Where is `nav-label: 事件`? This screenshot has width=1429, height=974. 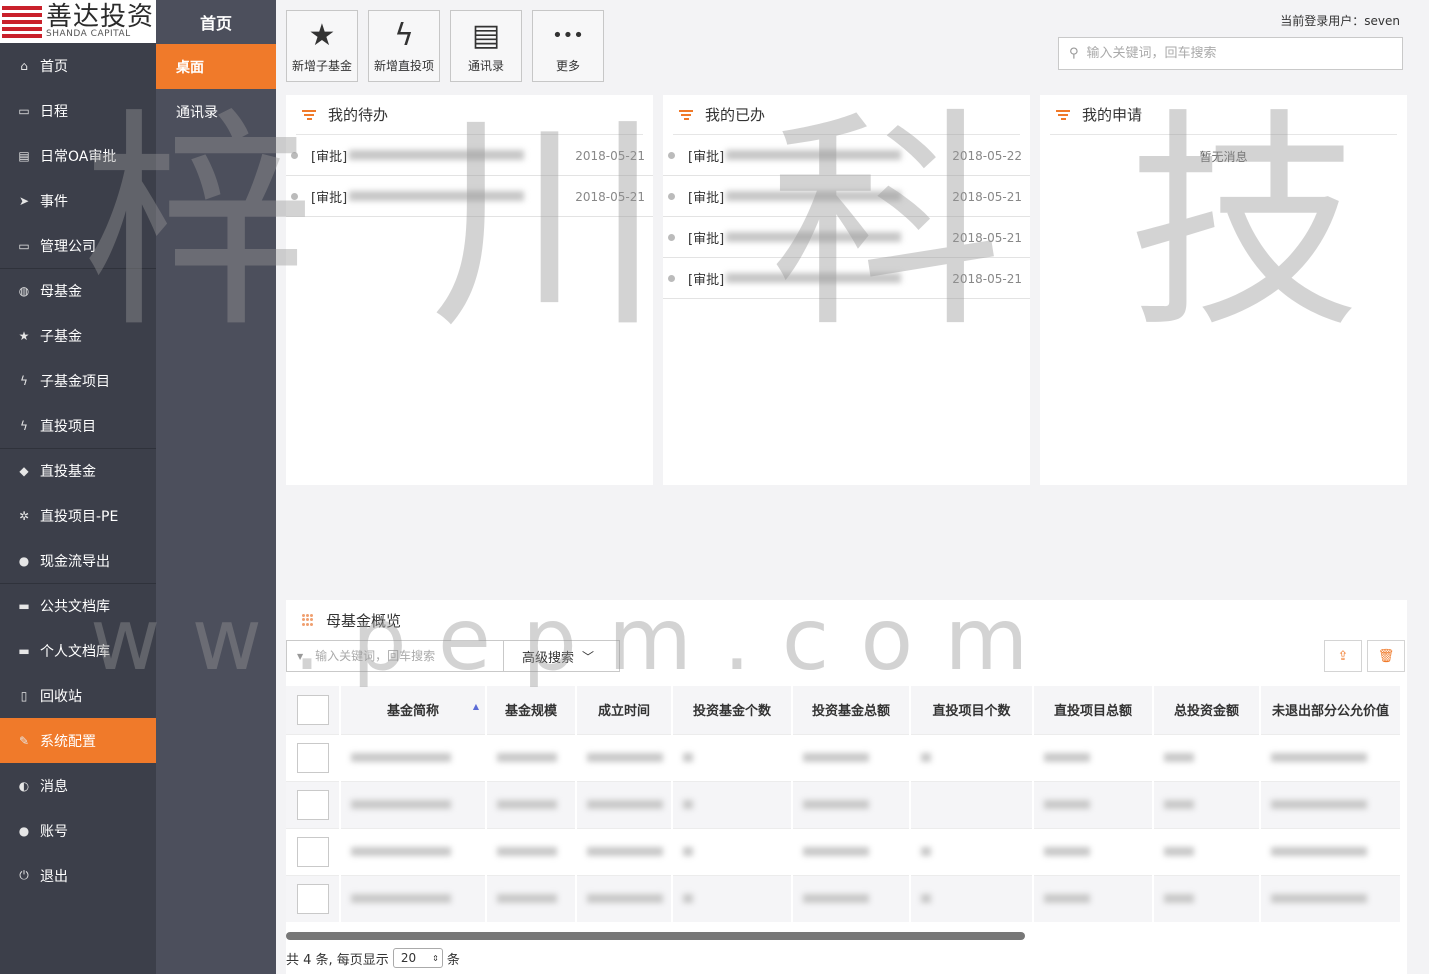 nav-label: 事件 is located at coordinates (54, 201).